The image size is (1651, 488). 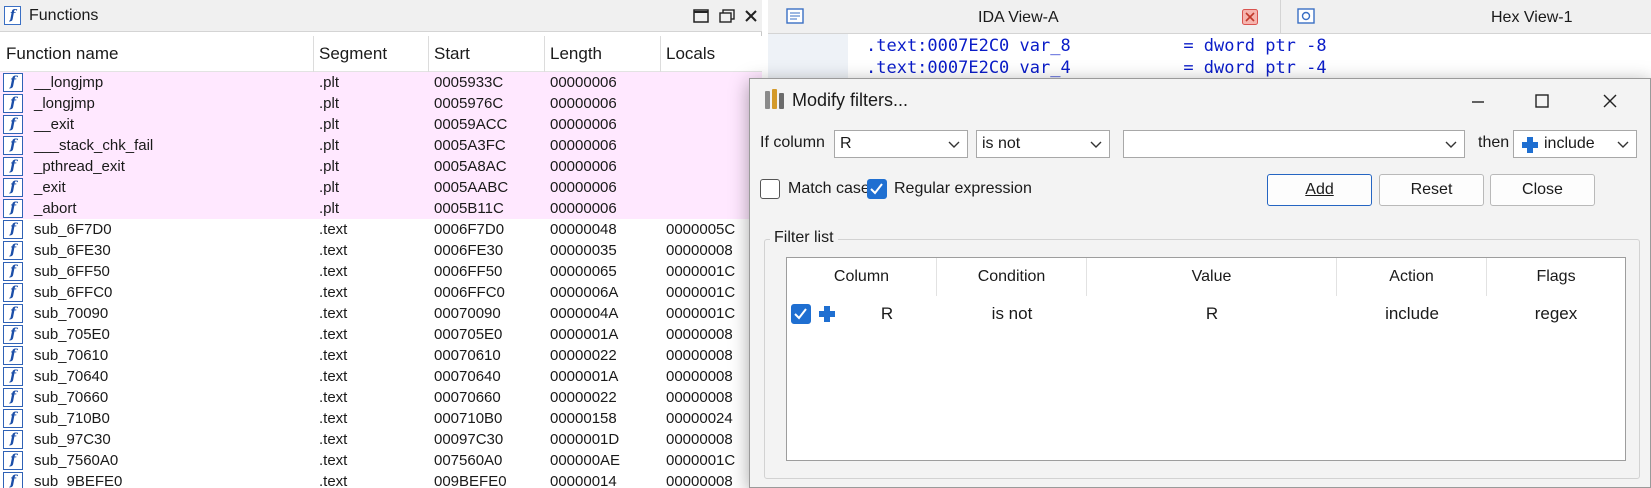 What do you see at coordinates (877, 189) in the screenshot?
I see `regular-expression-checkbox` at bounding box center [877, 189].